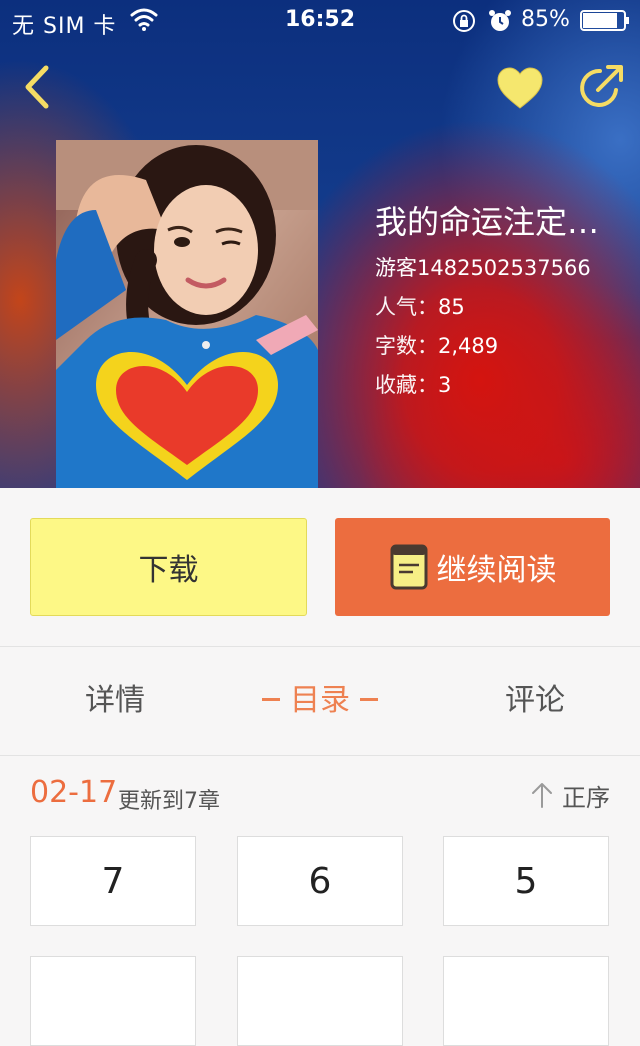 Image resolution: width=640 pixels, height=1046 pixels. I want to click on chapter-number: 7, so click(113, 881).